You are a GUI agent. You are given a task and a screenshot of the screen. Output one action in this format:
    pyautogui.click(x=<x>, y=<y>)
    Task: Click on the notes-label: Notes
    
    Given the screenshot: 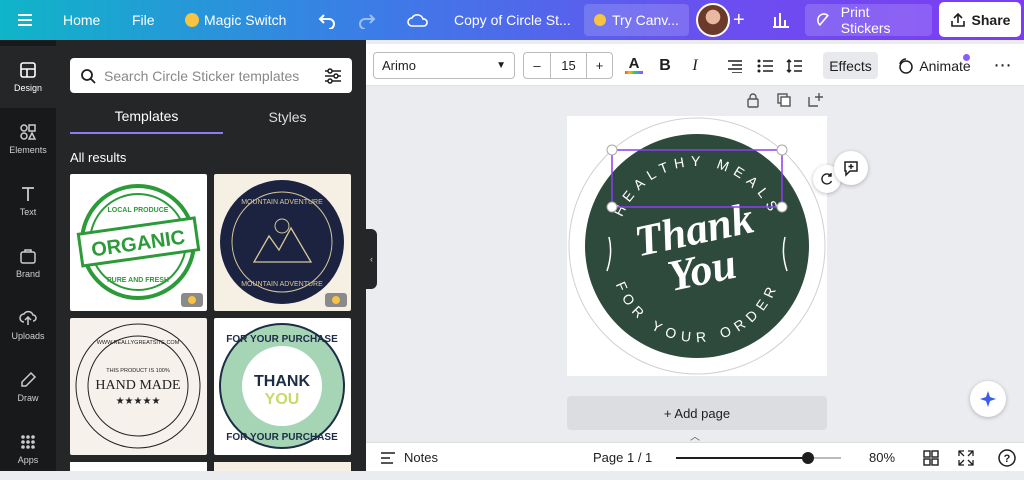 What is the action you would take?
    pyautogui.click(x=421, y=457)
    